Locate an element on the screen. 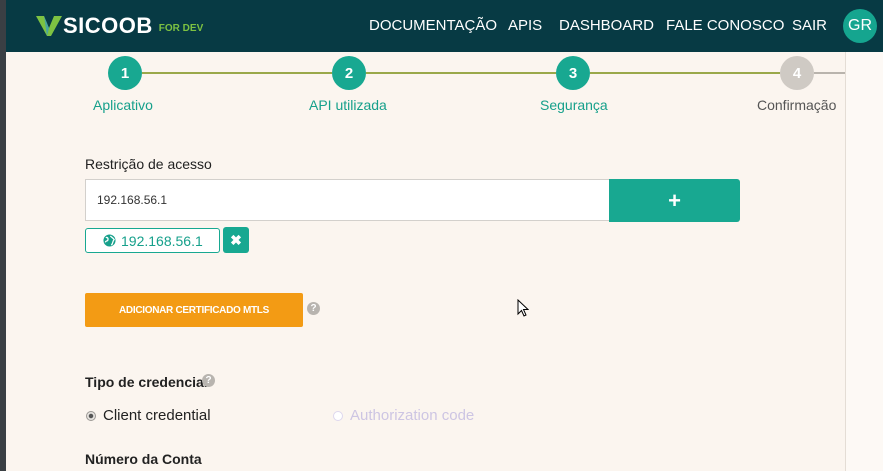 The width and height of the screenshot is (883, 471). step-4-label: Confirmação is located at coordinates (797, 105).